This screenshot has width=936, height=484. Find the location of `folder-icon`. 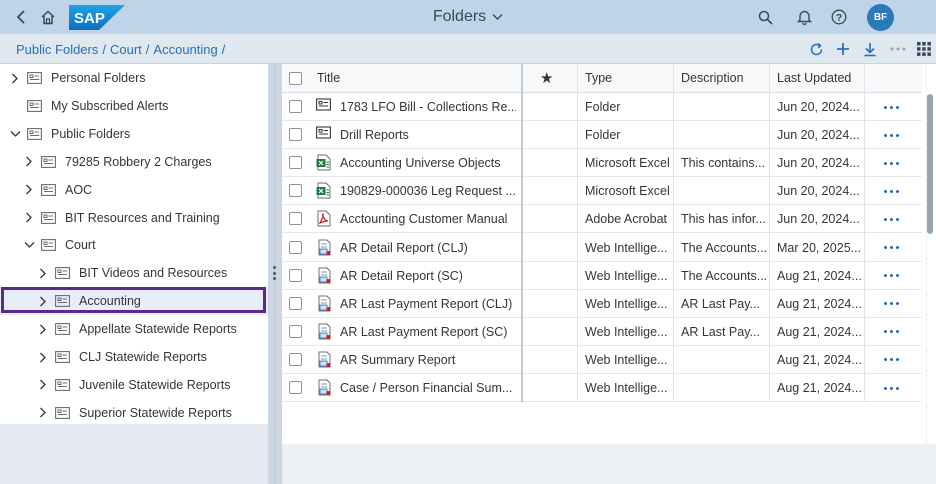

folder-icon is located at coordinates (34, 133).